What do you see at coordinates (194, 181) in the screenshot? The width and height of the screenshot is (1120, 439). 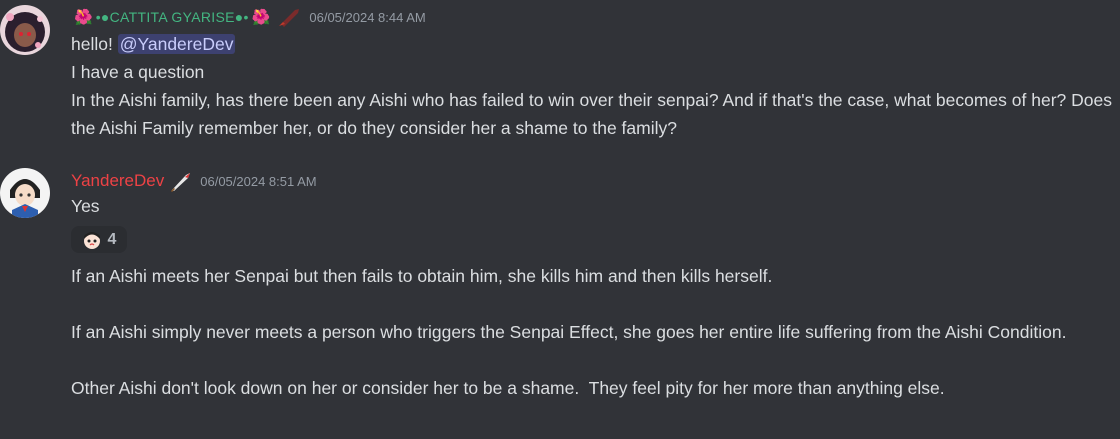 I see `message-header: YandereDev 06/05/2024 8:51 AM` at bounding box center [194, 181].